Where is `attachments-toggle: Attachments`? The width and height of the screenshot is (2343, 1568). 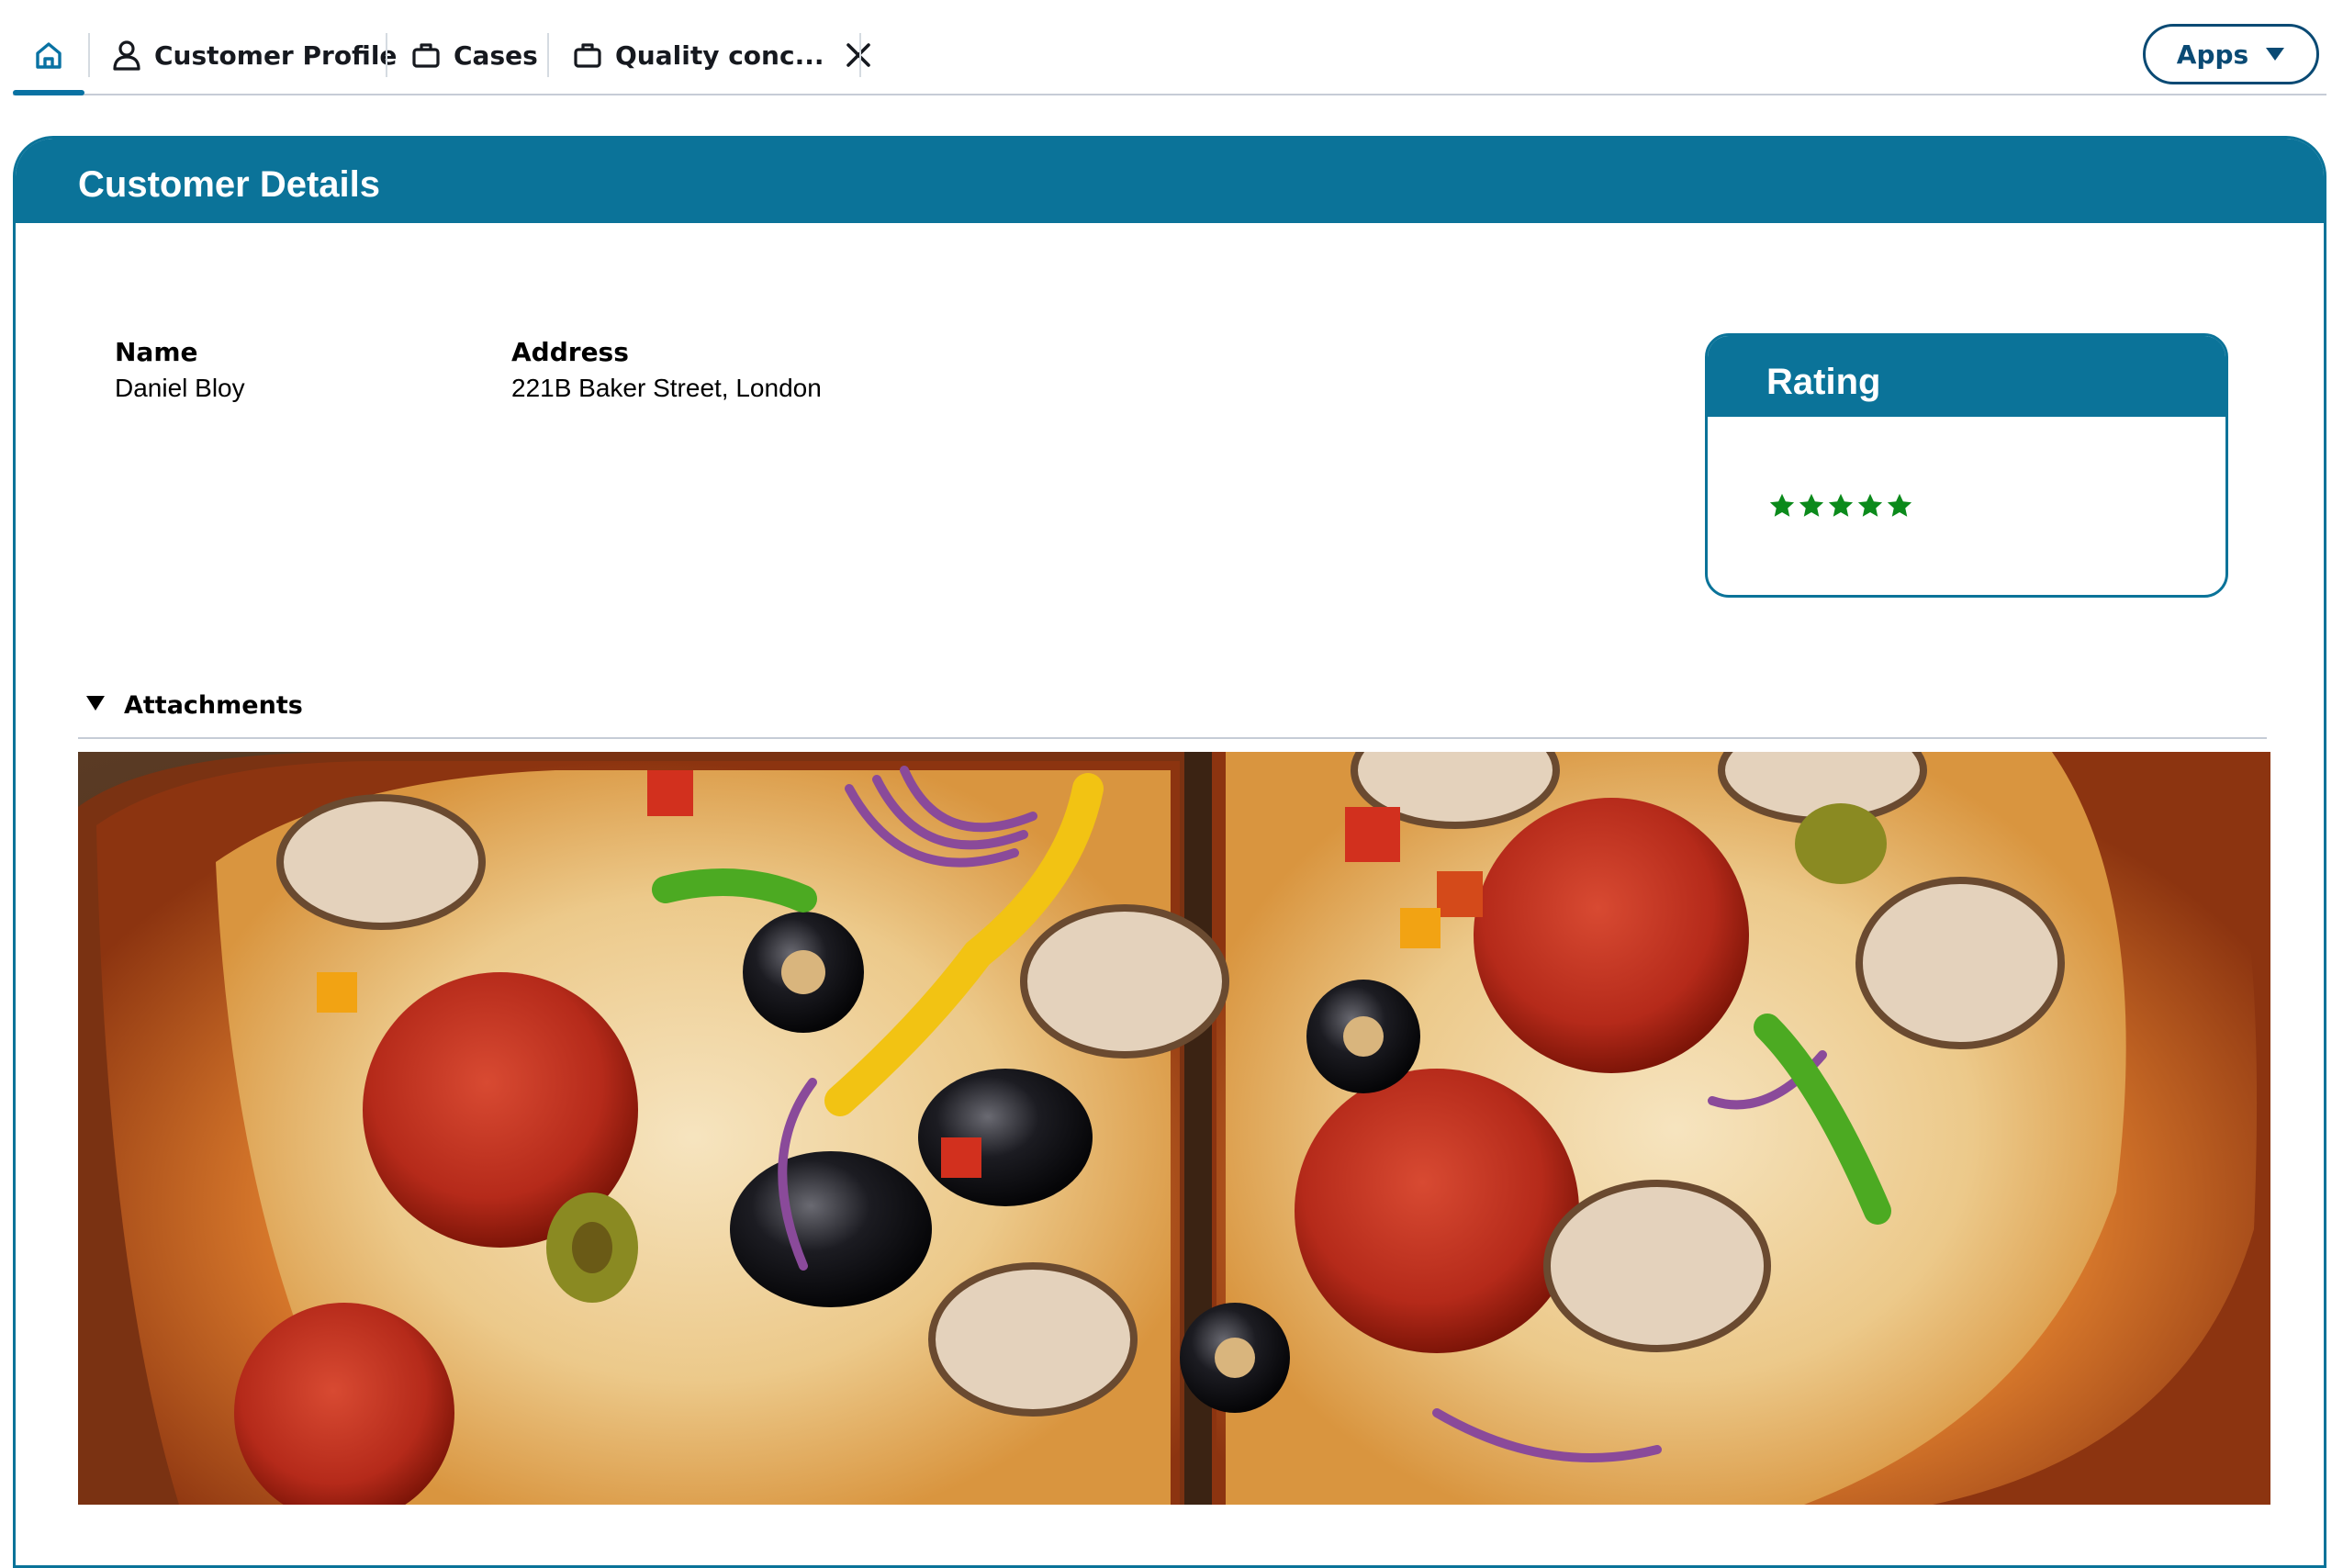
attachments-toggle: Attachments is located at coordinates (194, 705).